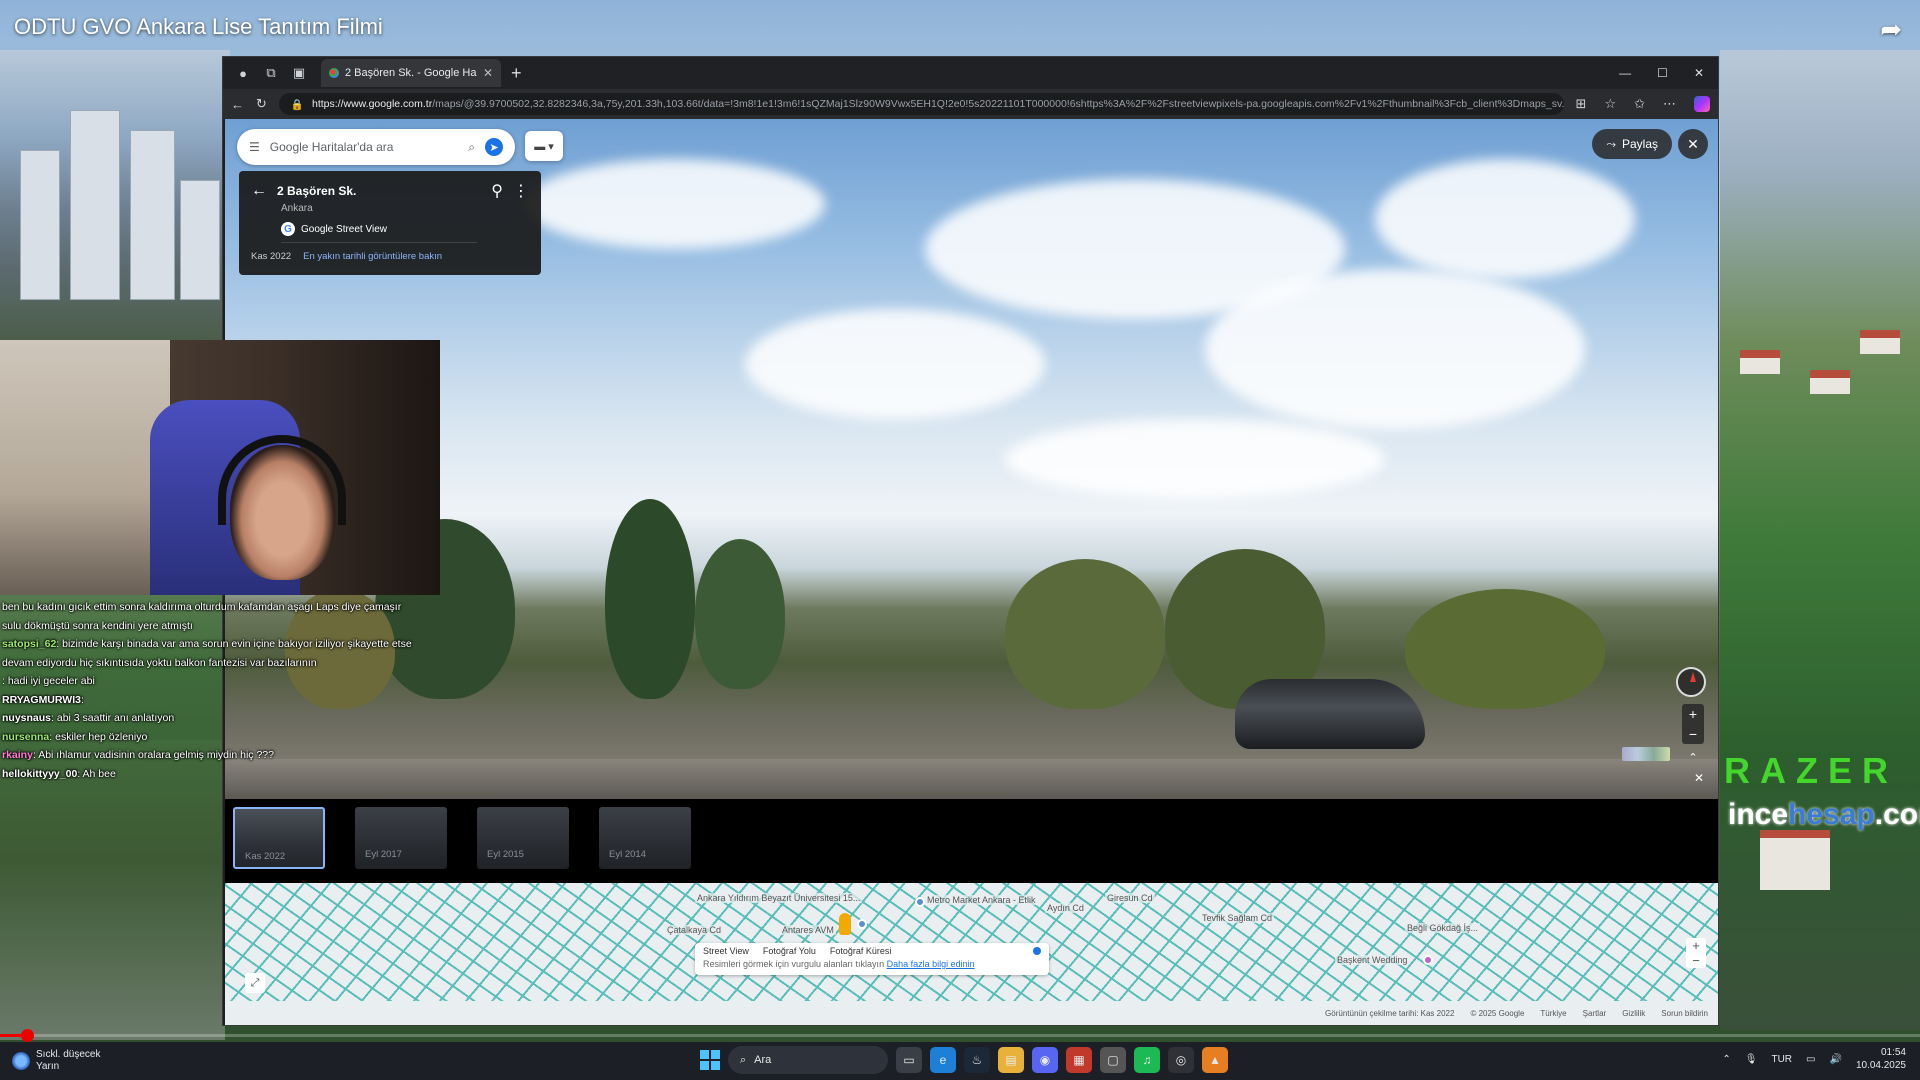 The height and width of the screenshot is (1080, 1920). I want to click on obs-icon: ◎, so click(1181, 1060).